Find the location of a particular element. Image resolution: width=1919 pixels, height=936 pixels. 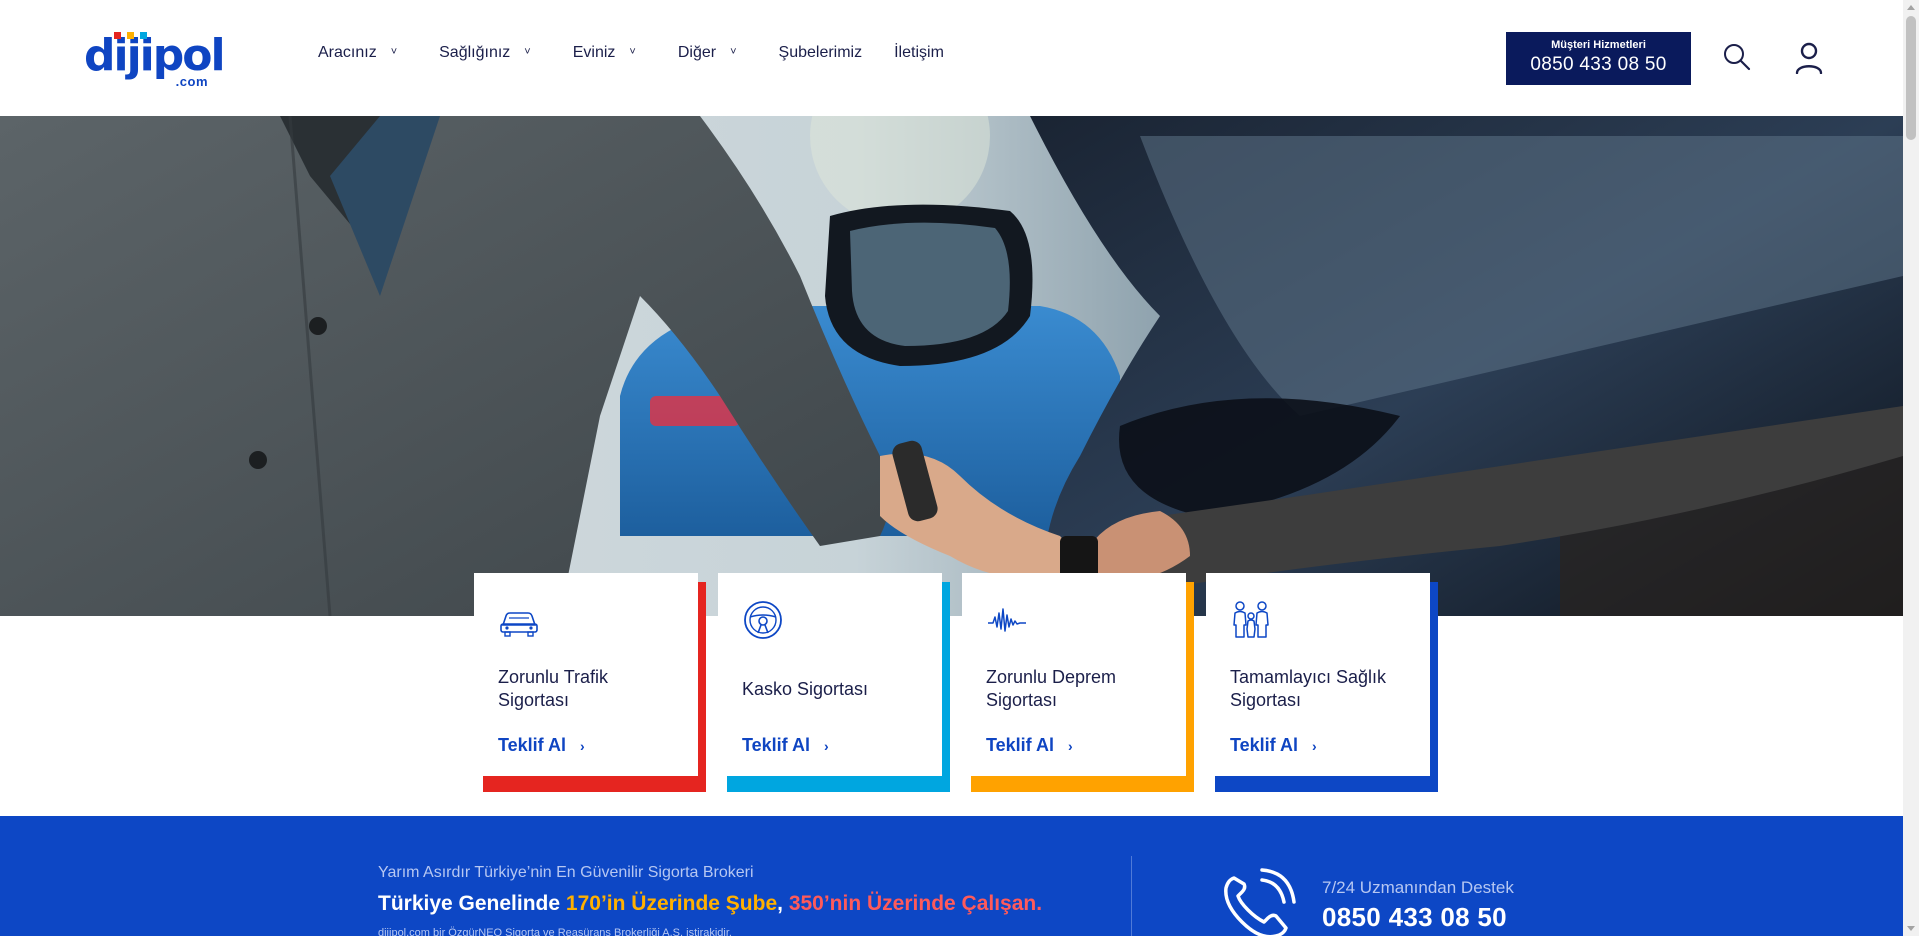

dijipol-logo: dijipol .com is located at coordinates (155, 60).